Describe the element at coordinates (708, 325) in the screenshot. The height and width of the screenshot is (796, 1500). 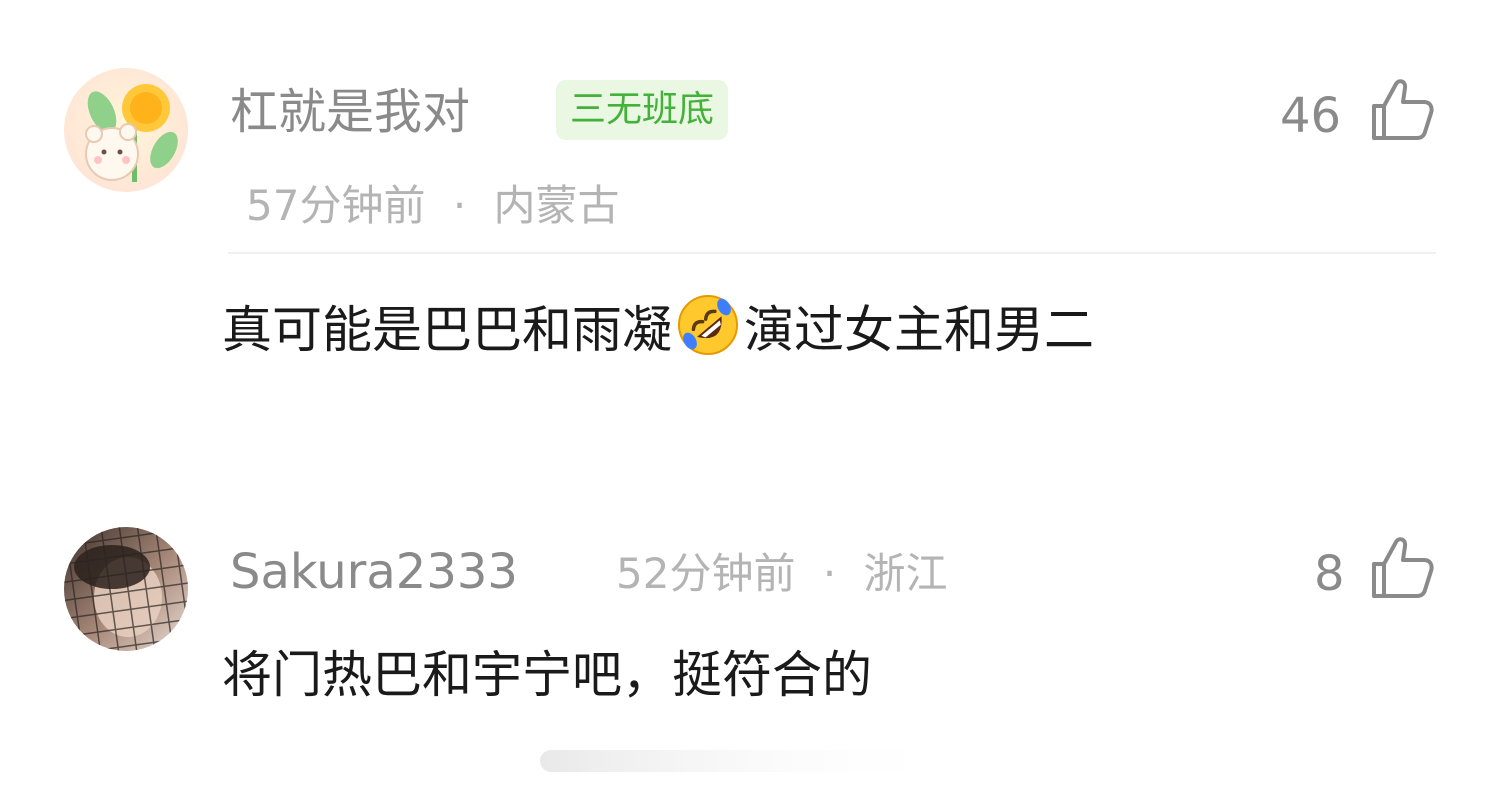
I see `rolling-on-floor-laughing-icon` at that location.